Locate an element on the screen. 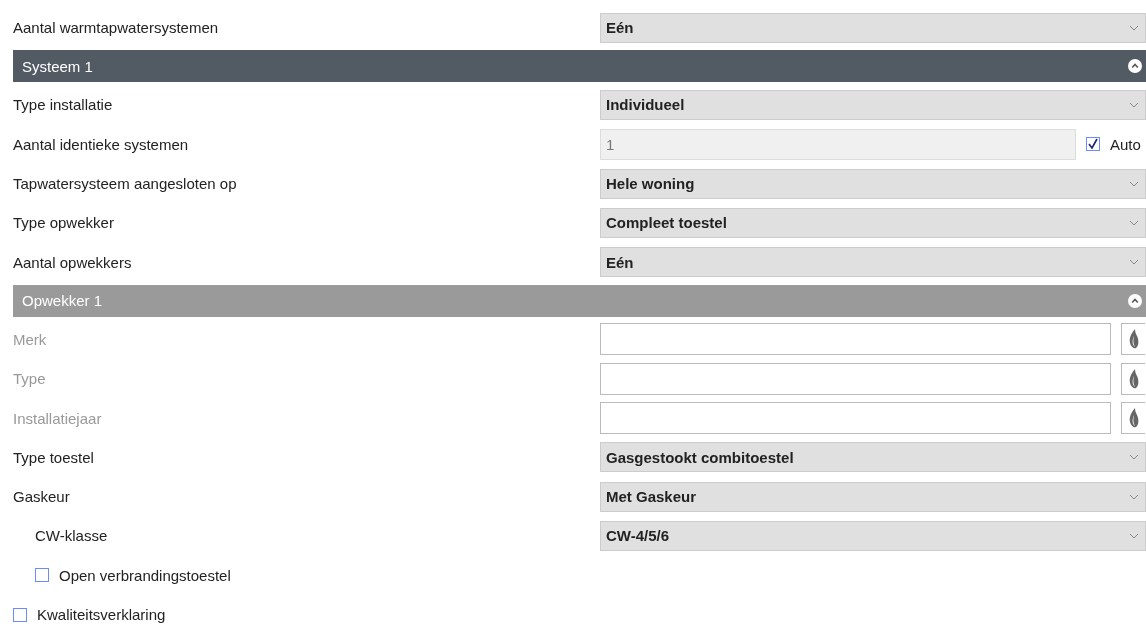 The image size is (1146, 644). dropdown: Compleet toestel is located at coordinates (873, 222).